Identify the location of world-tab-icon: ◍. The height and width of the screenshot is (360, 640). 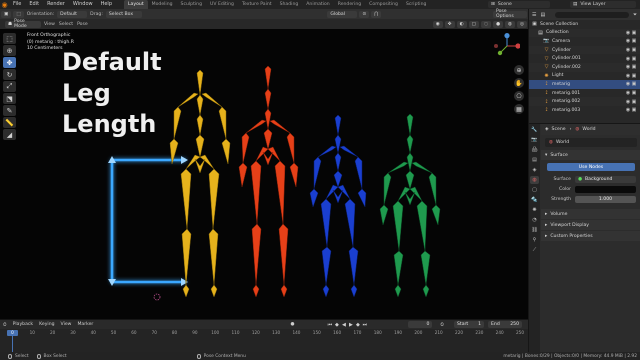
(534, 180).